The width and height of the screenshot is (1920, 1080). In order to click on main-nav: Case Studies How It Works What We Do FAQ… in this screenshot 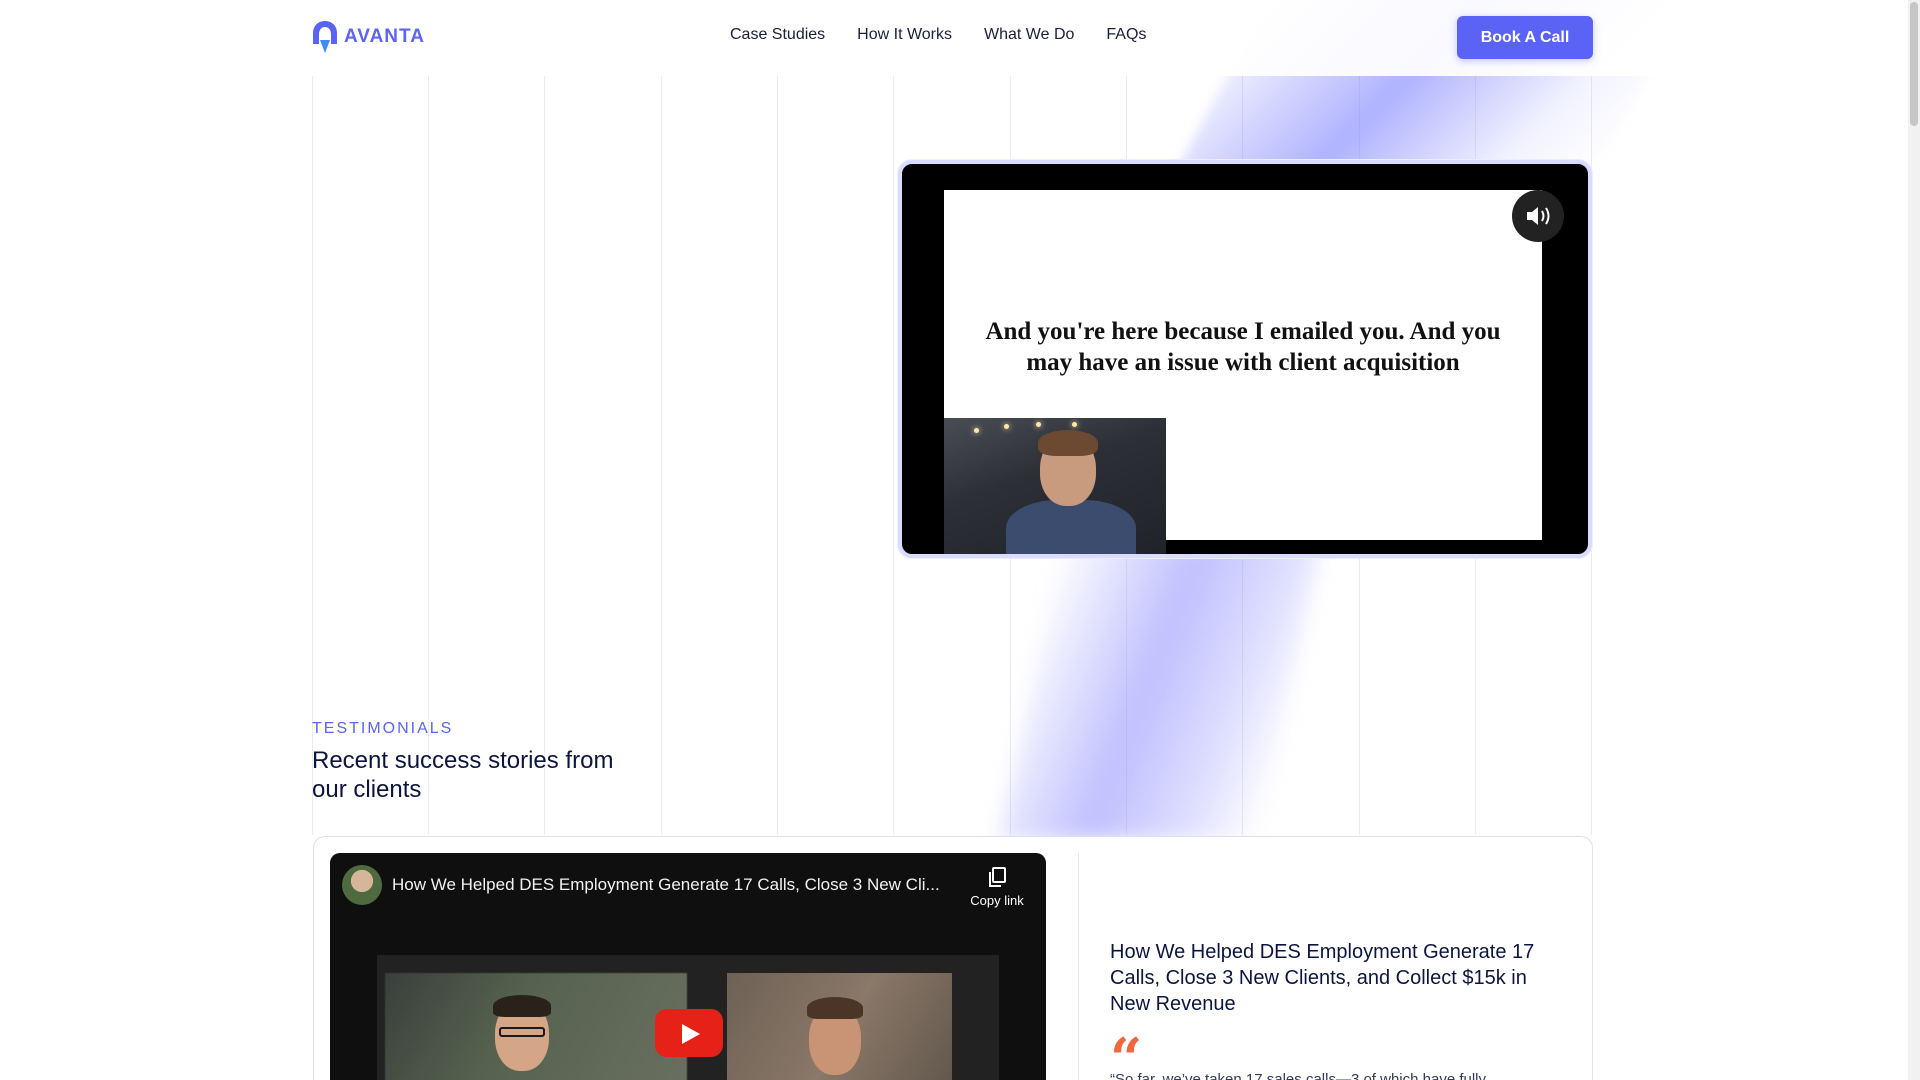, I will do `click(938, 35)`.